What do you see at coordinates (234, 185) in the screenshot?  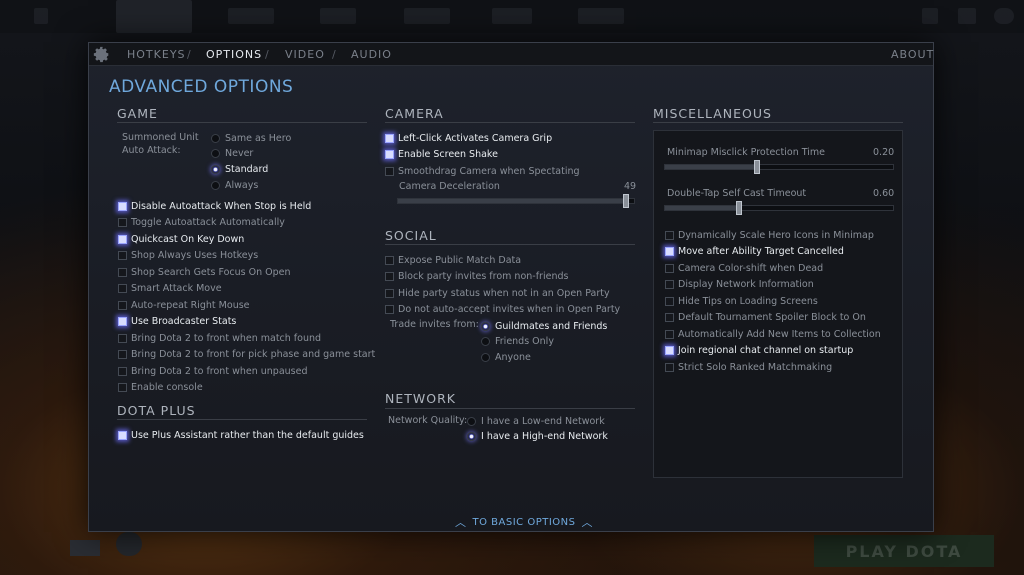 I see `radio-always: Always` at bounding box center [234, 185].